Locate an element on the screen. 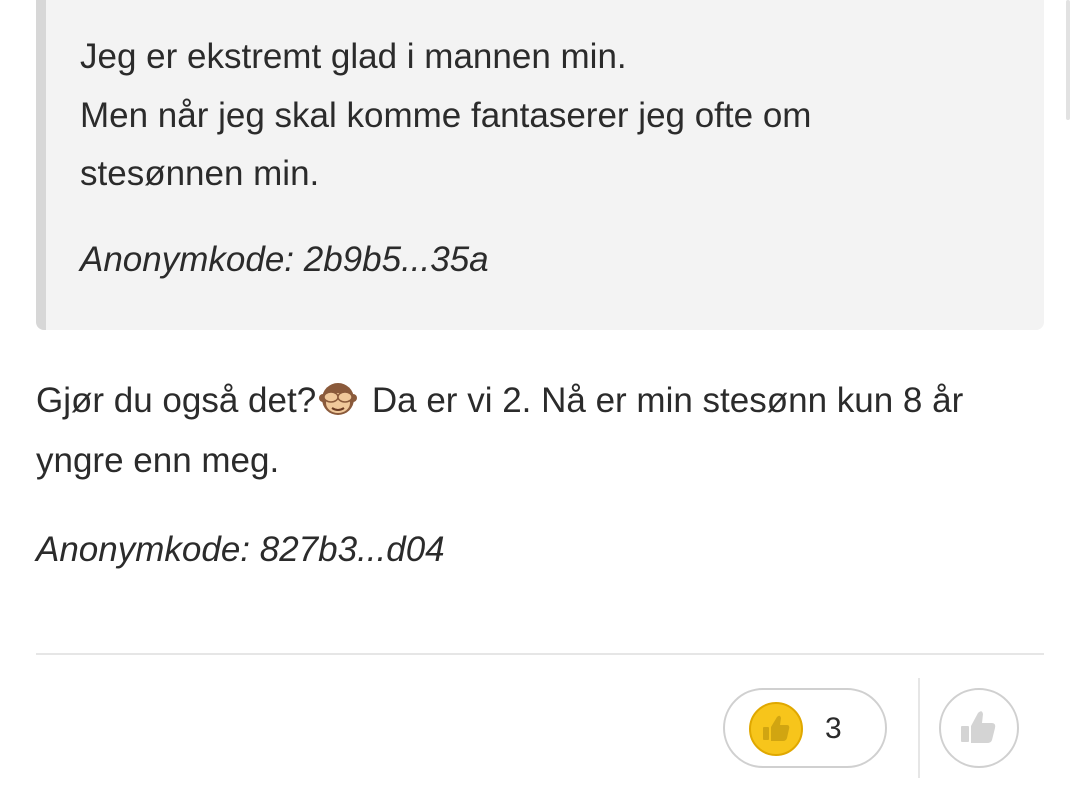 Image resolution: width=1072 pixels, height=793 pixels. thumbs-up-outline-icon is located at coordinates (978, 727).